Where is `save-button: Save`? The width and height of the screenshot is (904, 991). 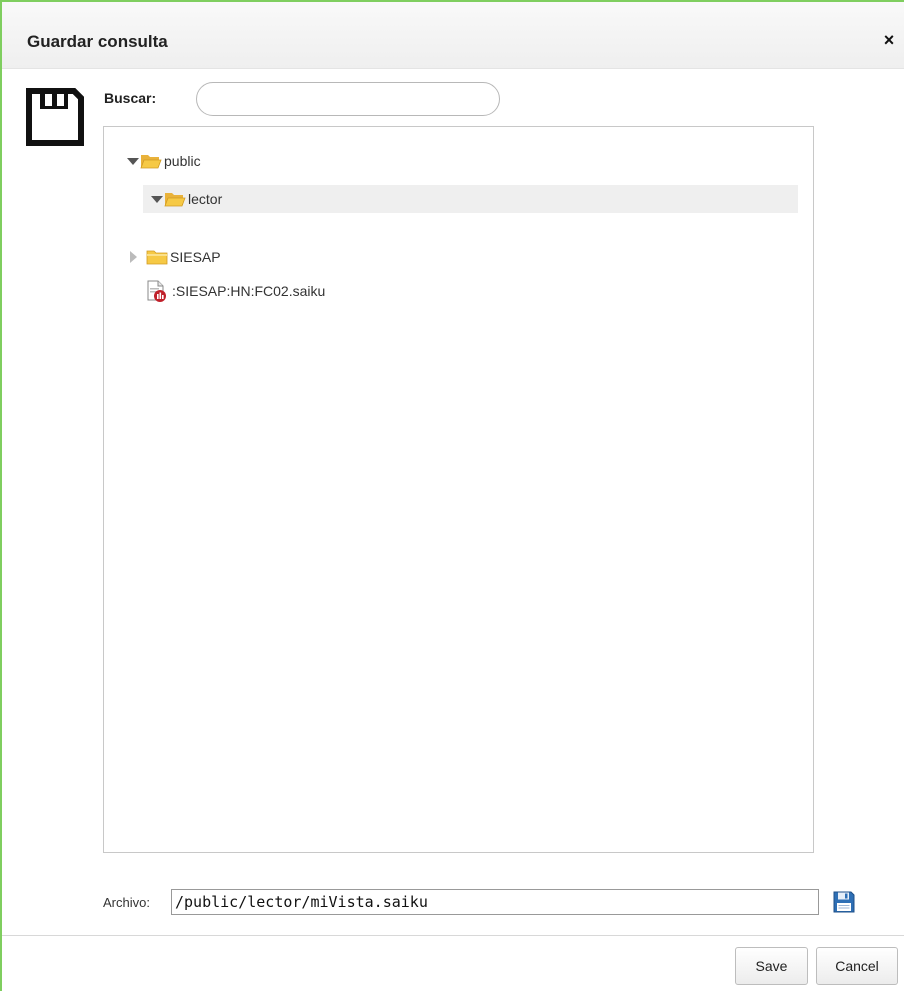 save-button: Save is located at coordinates (771, 966).